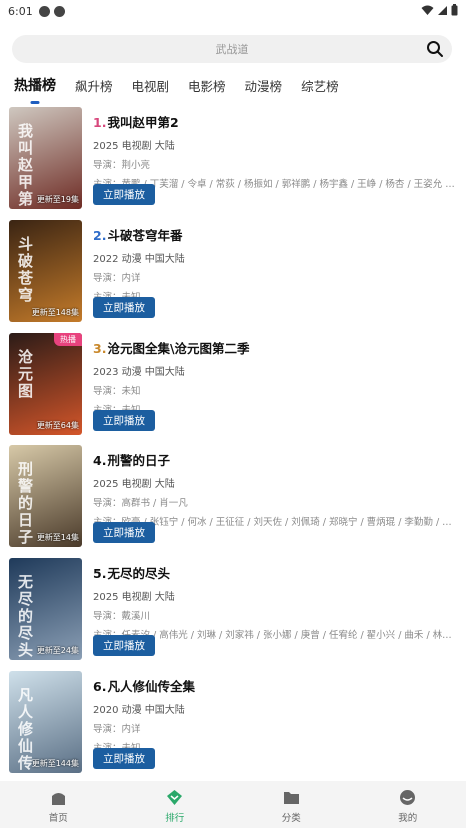 This screenshot has height=828, width=466. I want to click on title-text: 斗破苍穹年番, so click(145, 235).